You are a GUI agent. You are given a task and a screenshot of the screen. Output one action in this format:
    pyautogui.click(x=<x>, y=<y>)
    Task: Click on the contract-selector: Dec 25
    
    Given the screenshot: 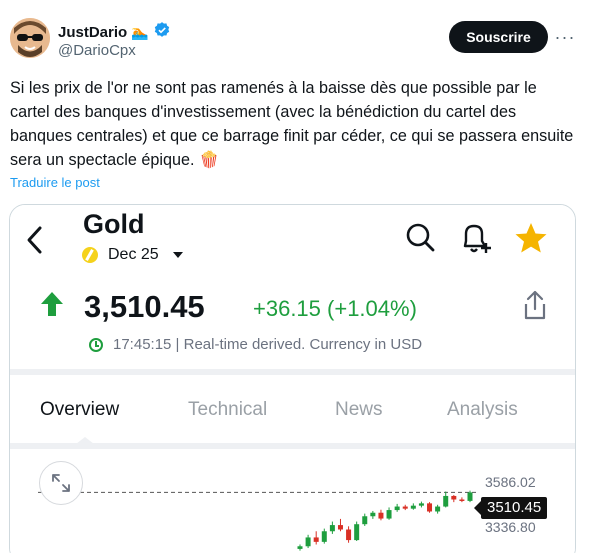 What is the action you would take?
    pyautogui.click(x=132, y=255)
    